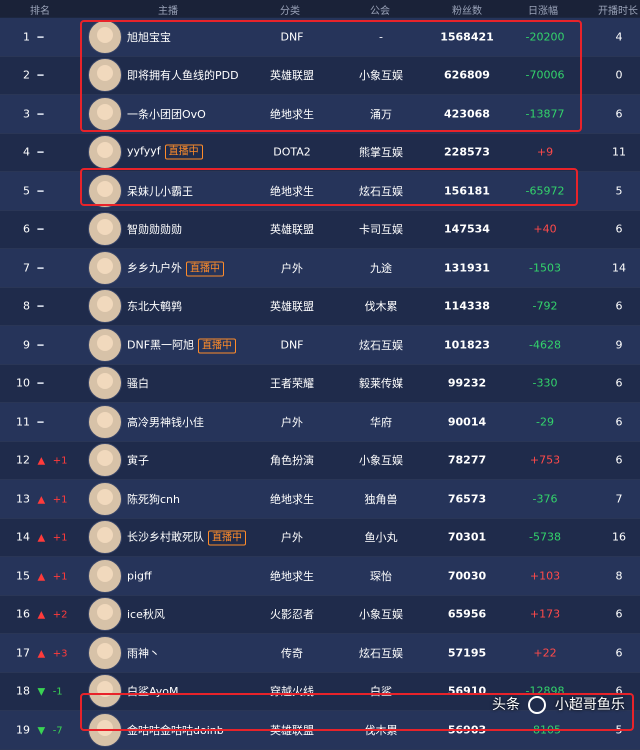 The width and height of the screenshot is (640, 750). Describe the element at coordinates (26, 37) in the screenshot. I see `rank-number: 1` at that location.